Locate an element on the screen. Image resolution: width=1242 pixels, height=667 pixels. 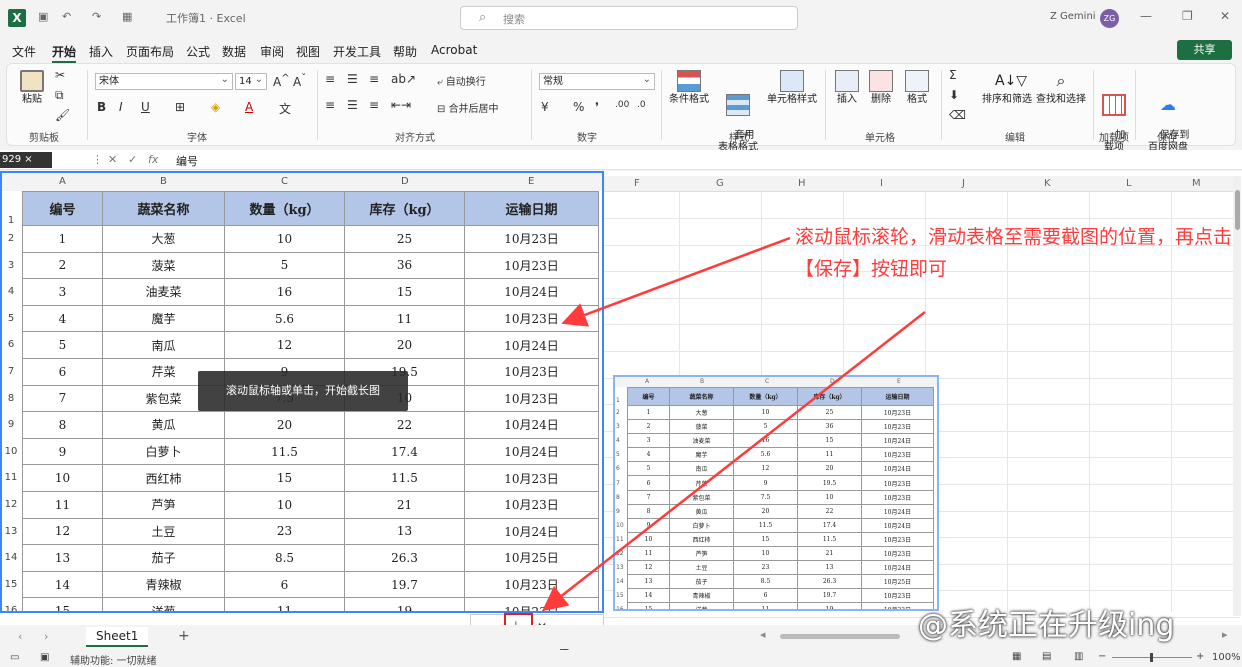
ready-icon: ▭ is located at coordinates (15, 657).